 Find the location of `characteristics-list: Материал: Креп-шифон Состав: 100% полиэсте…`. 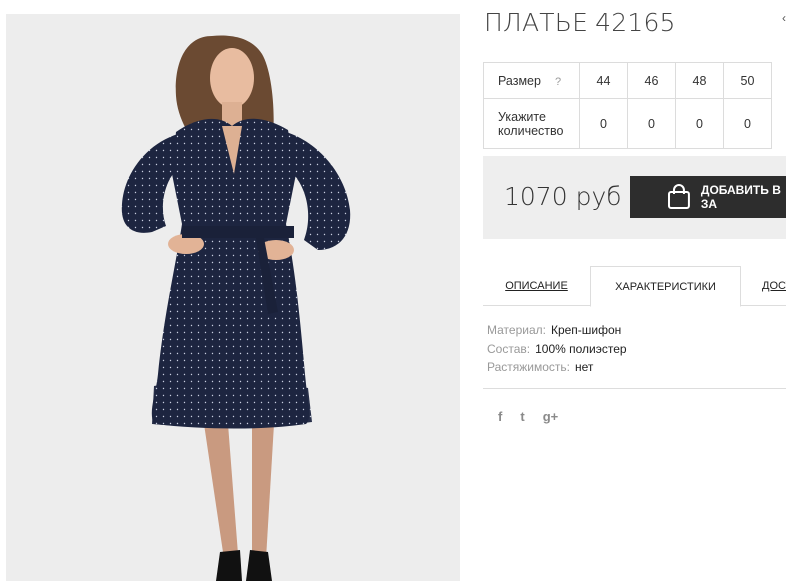

characteristics-list: Материал: Креп-шифон Состав: 100% полиэсте… is located at coordinates (557, 349).